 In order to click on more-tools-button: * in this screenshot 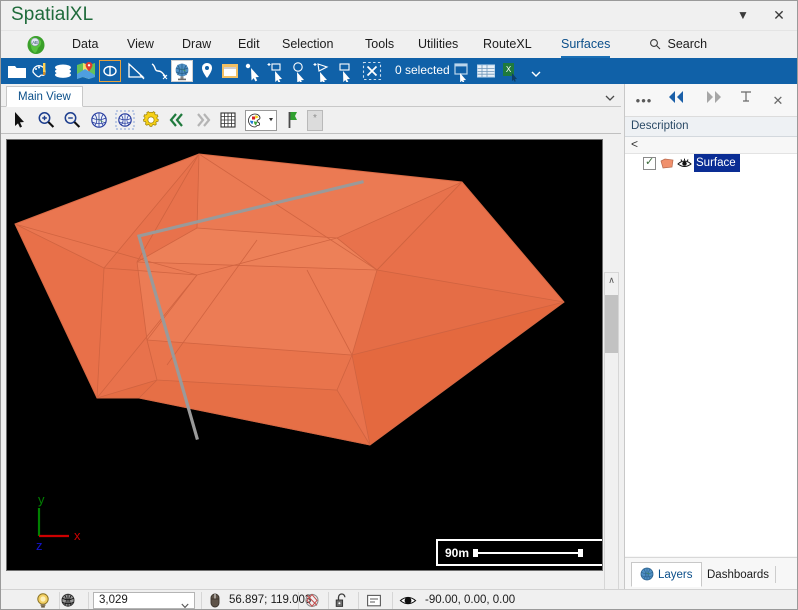, I will do `click(315, 120)`.